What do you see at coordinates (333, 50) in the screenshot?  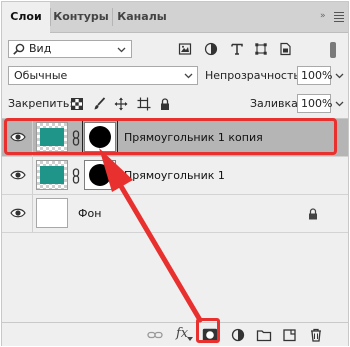 I see `filter-toggle-switch` at bounding box center [333, 50].